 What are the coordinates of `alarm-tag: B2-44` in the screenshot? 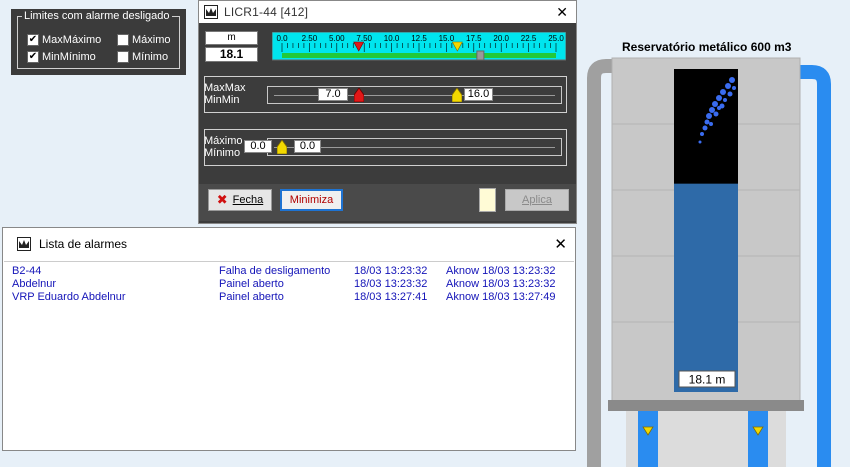 It's located at (27, 271).